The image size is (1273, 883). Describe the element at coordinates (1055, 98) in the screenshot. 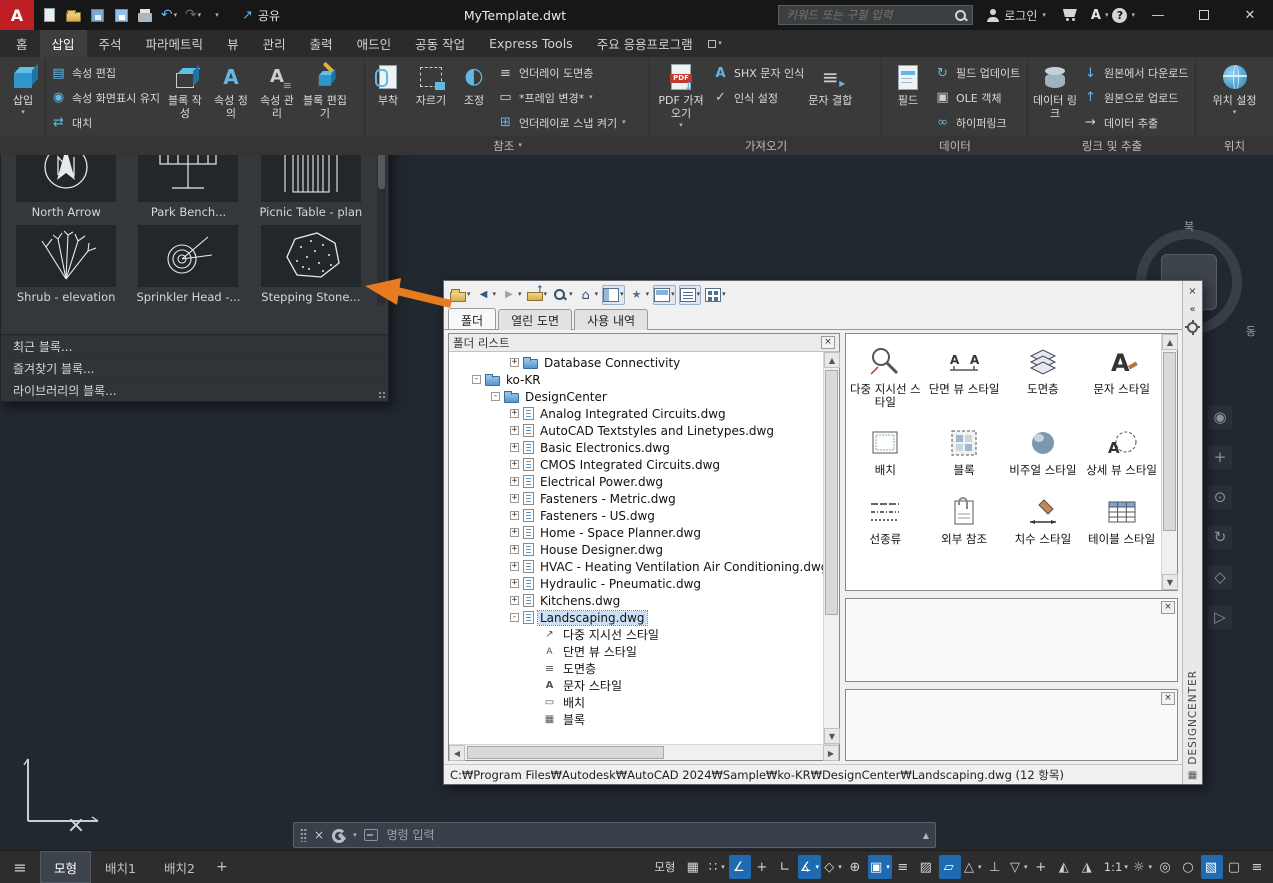

I see `data-link-button: 데이터 링크` at that location.